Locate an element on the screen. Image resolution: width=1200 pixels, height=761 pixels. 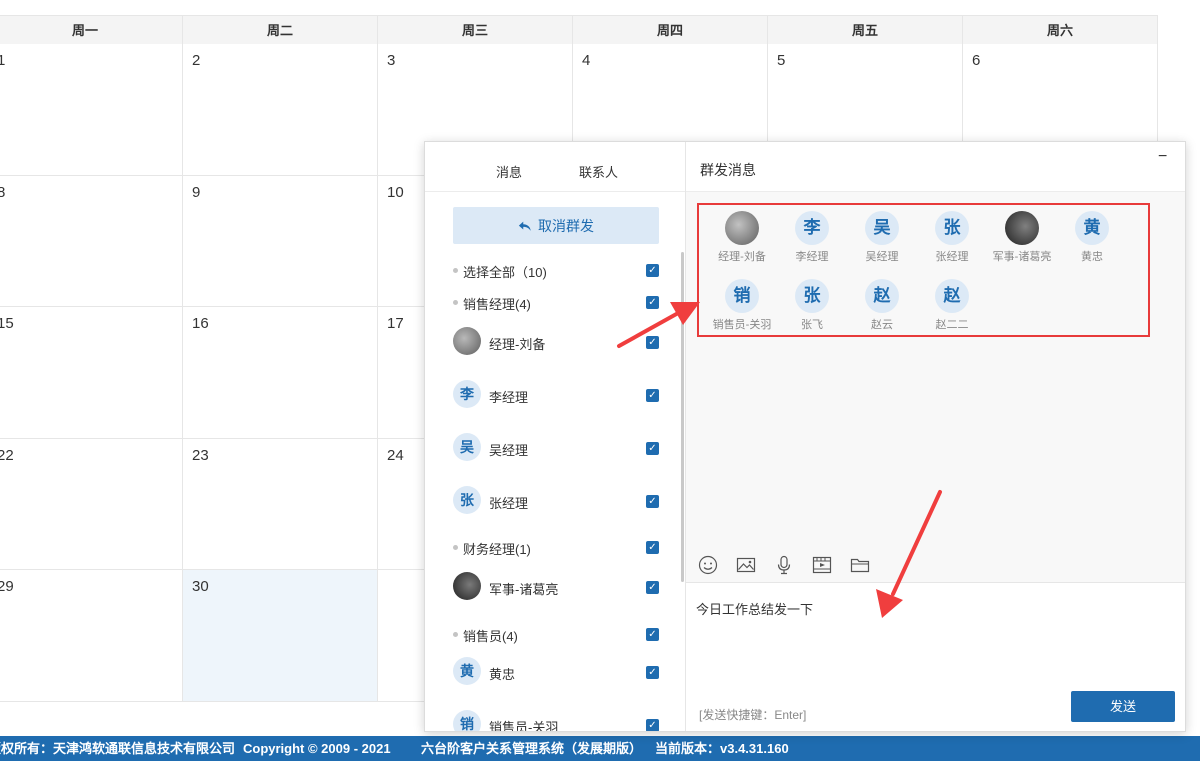
day-number: 24 is located at coordinates (395, 455).